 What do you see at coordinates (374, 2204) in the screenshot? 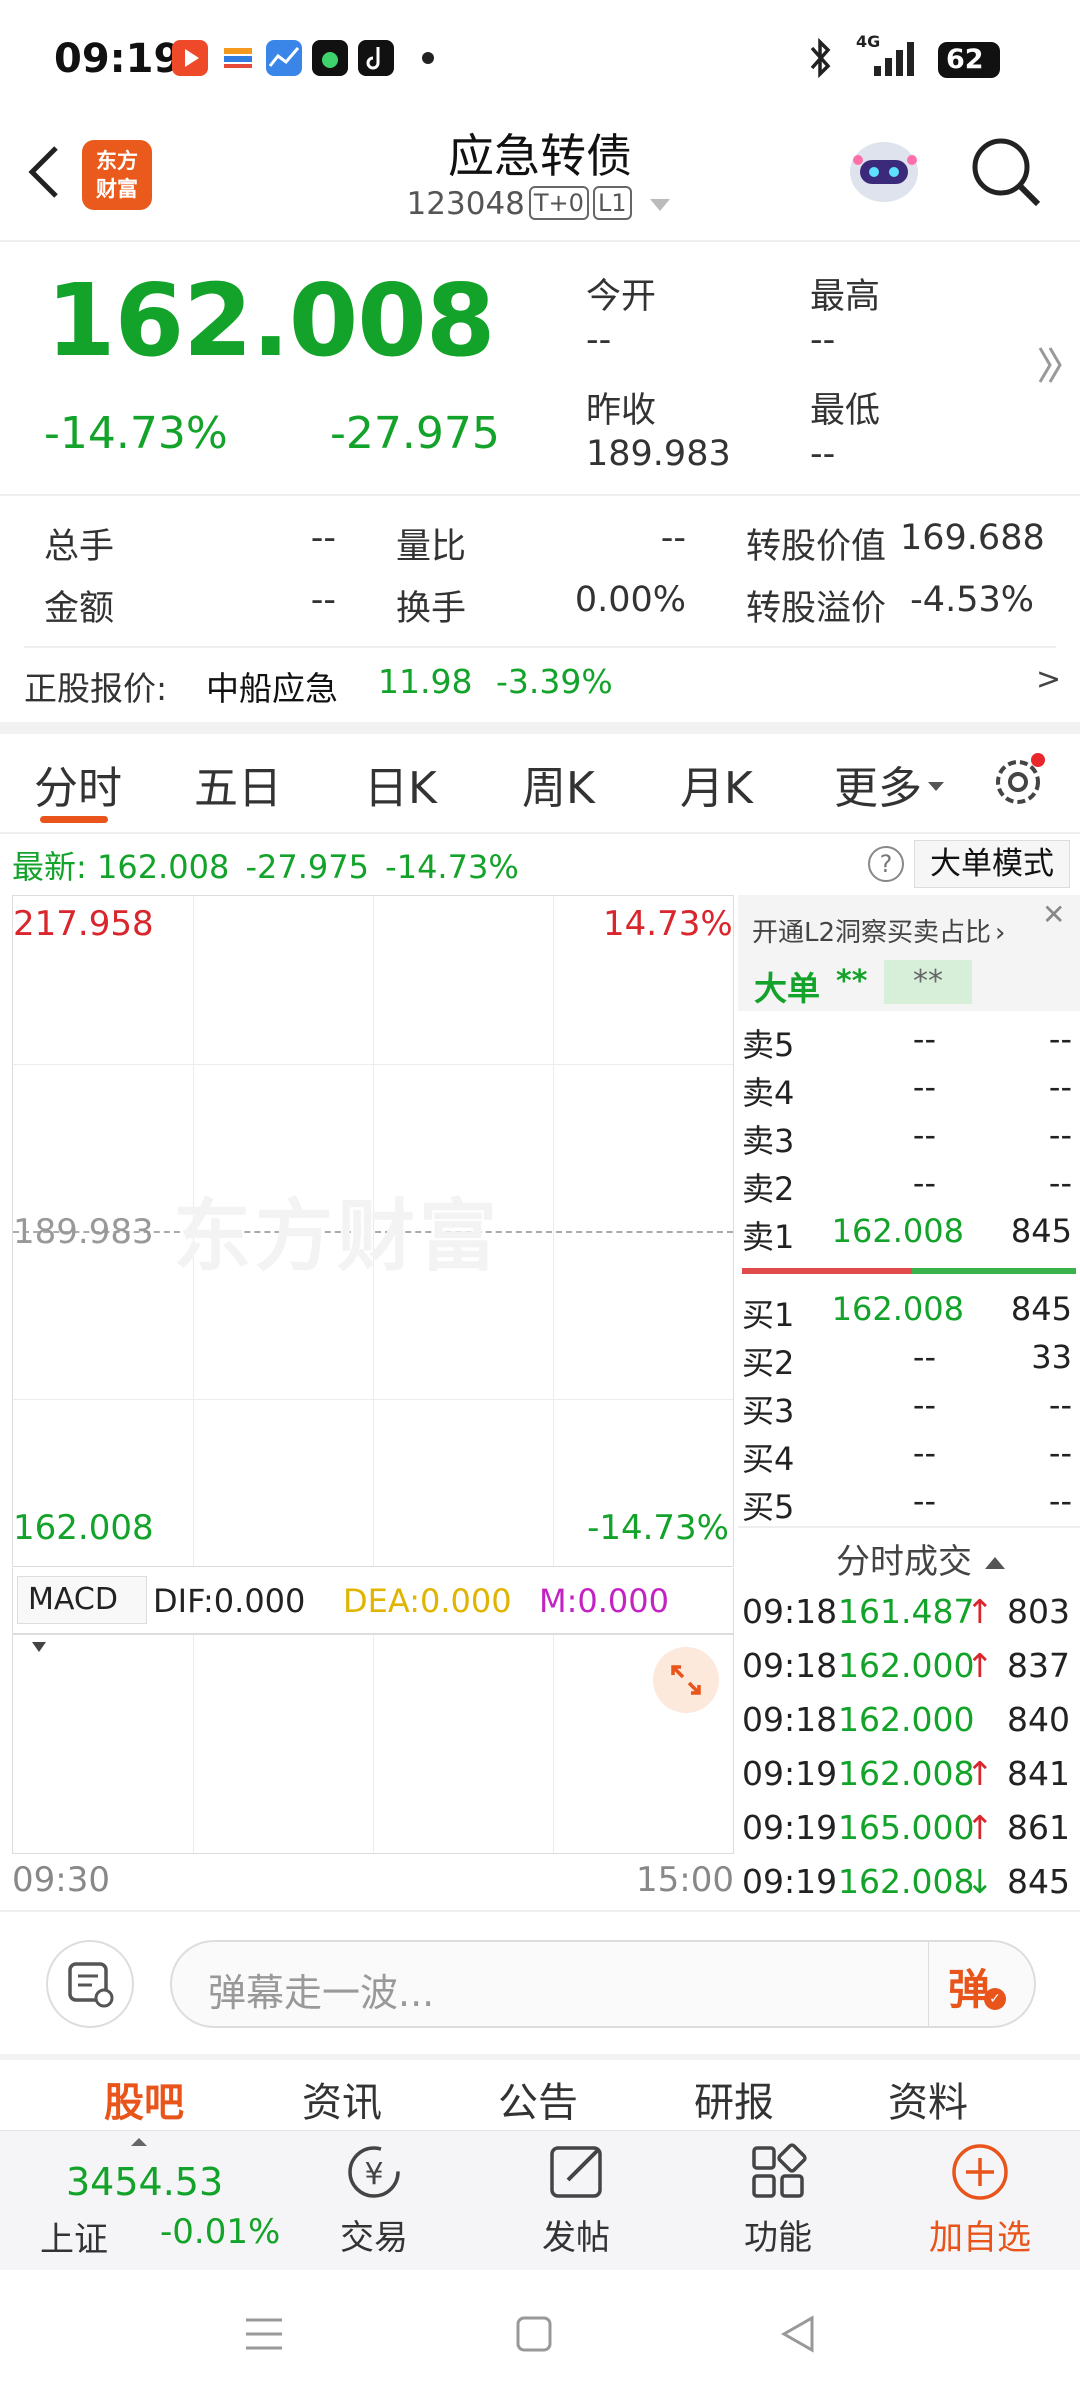
I see `trade-button: ¥ 交易` at bounding box center [374, 2204].